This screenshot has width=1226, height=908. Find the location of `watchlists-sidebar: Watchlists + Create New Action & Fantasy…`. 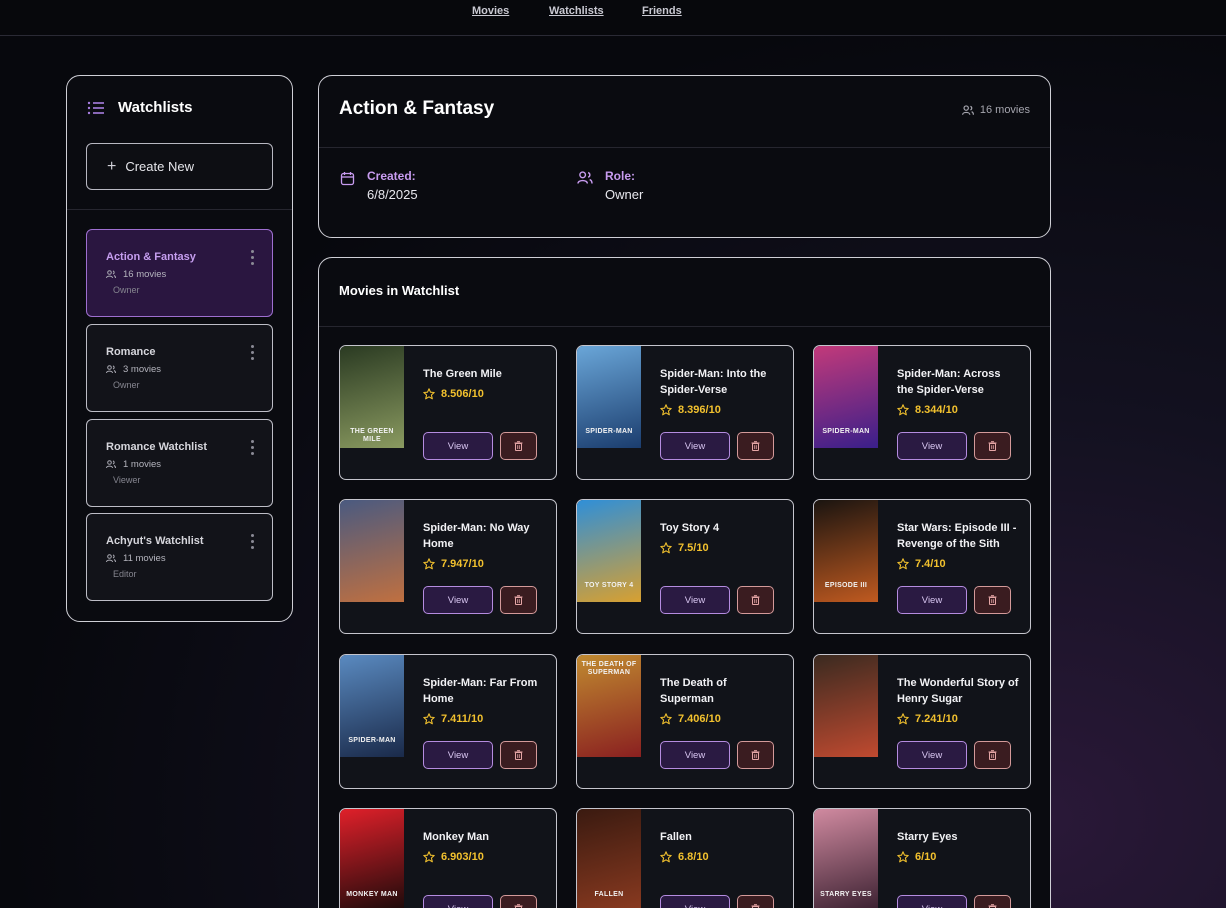

watchlists-sidebar: Watchlists + Create New Action & Fantasy… is located at coordinates (179, 348).